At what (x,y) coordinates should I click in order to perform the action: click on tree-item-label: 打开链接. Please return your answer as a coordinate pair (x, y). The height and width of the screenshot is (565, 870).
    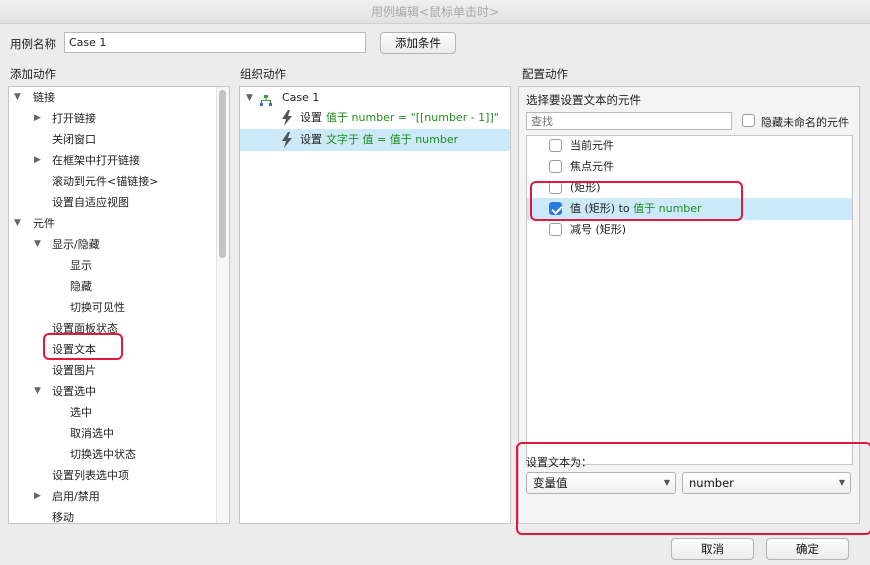
    Looking at the image, I should click on (74, 118).